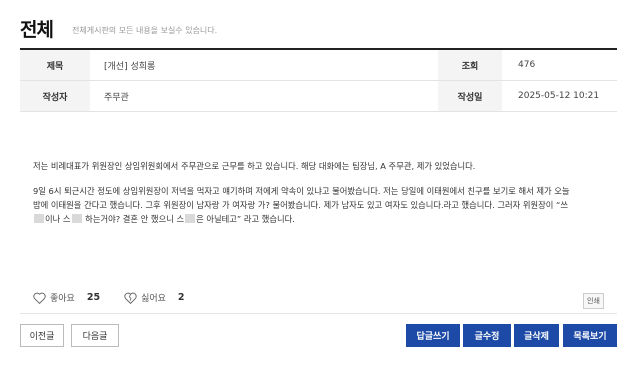 The height and width of the screenshot is (366, 640). What do you see at coordinates (42, 335) in the screenshot?
I see `prev-post-button: 이전글` at bounding box center [42, 335].